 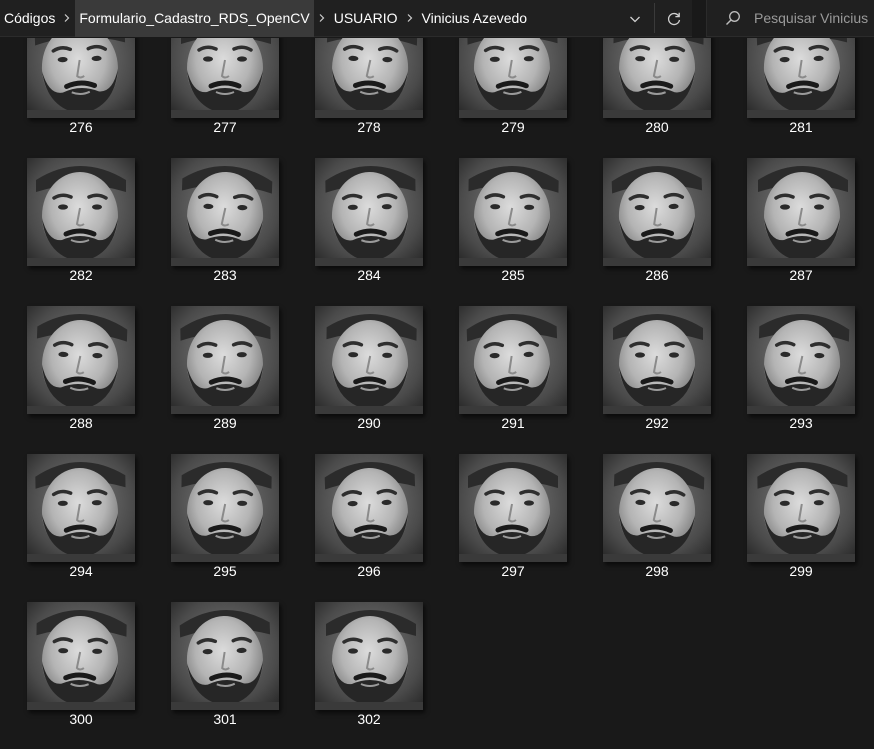 What do you see at coordinates (801, 571) in the screenshot?
I see `file-name: 299` at bounding box center [801, 571].